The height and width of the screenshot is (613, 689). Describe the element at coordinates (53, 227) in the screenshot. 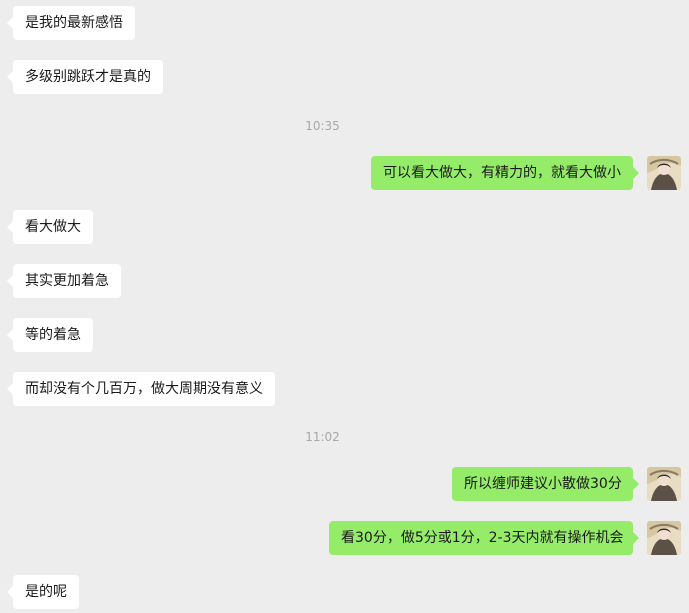

I see `message-text: 看大做大` at that location.